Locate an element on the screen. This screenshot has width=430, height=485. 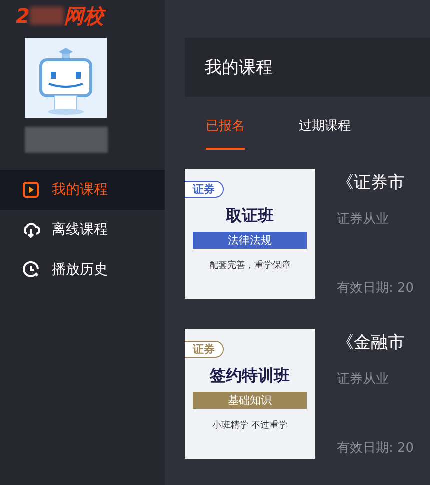
cover-slogan: 配套完善，重学保障 is located at coordinates (250, 265).